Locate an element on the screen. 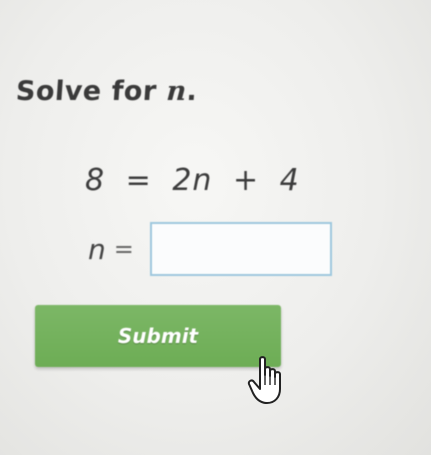  prompt-period: . is located at coordinates (192, 91).